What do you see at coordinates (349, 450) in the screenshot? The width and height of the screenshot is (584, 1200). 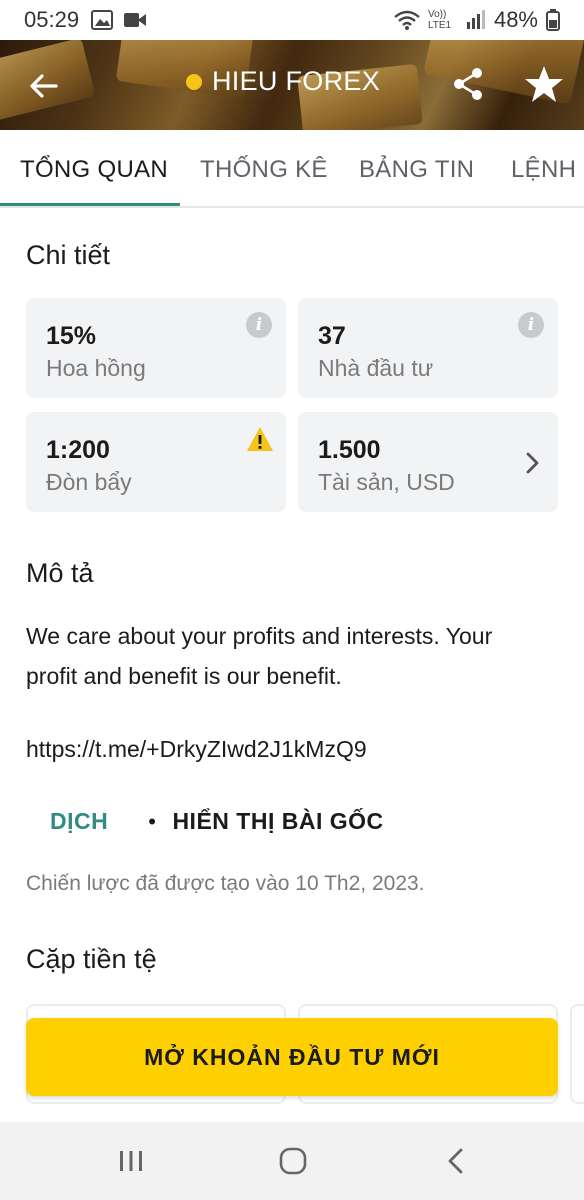 I see `assets-value: 1.500` at bounding box center [349, 450].